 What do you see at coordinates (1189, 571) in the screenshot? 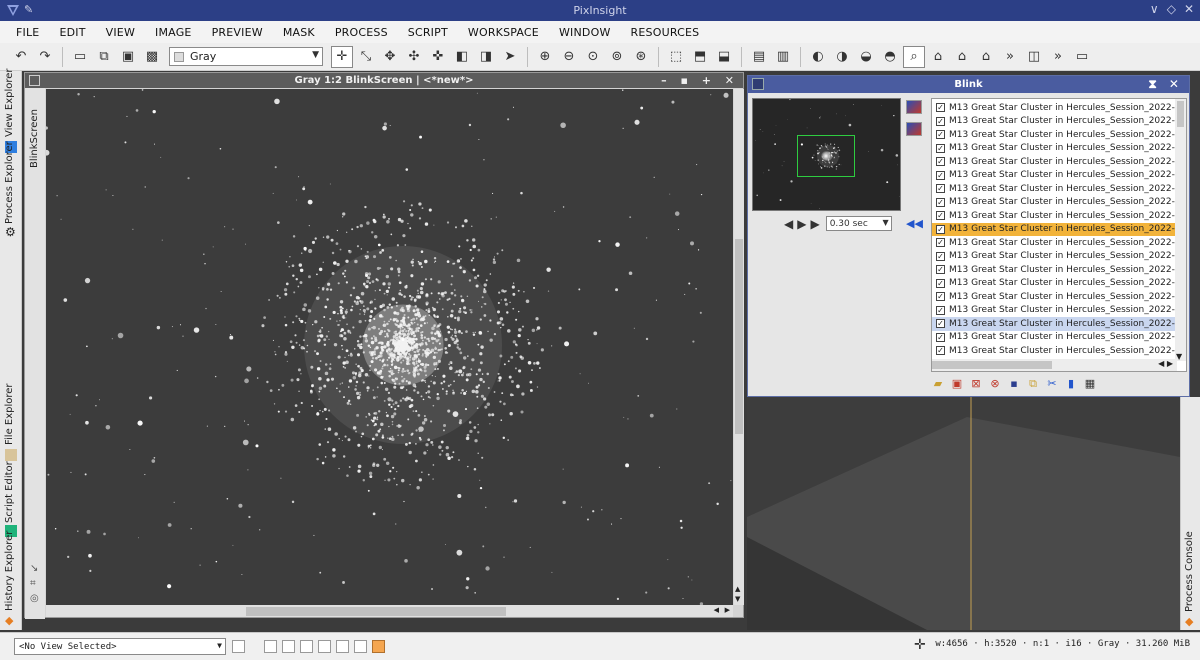
I see `tab-process-console: Process Console` at bounding box center [1189, 571].